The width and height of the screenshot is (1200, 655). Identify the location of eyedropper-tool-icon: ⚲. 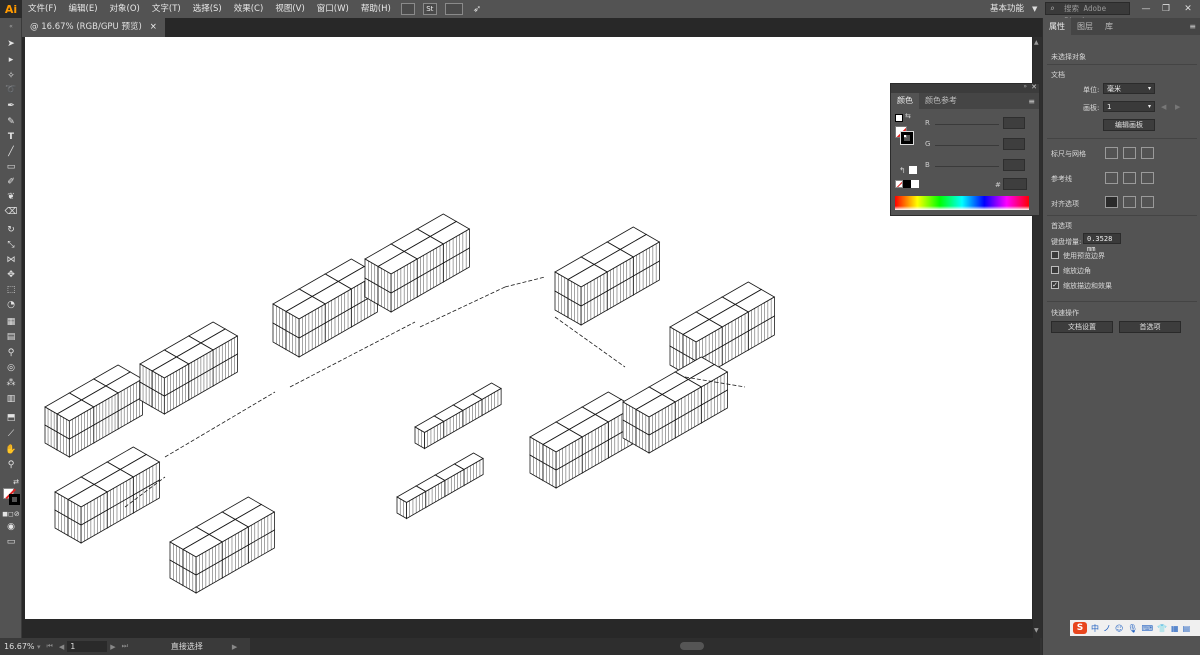
(11, 353).